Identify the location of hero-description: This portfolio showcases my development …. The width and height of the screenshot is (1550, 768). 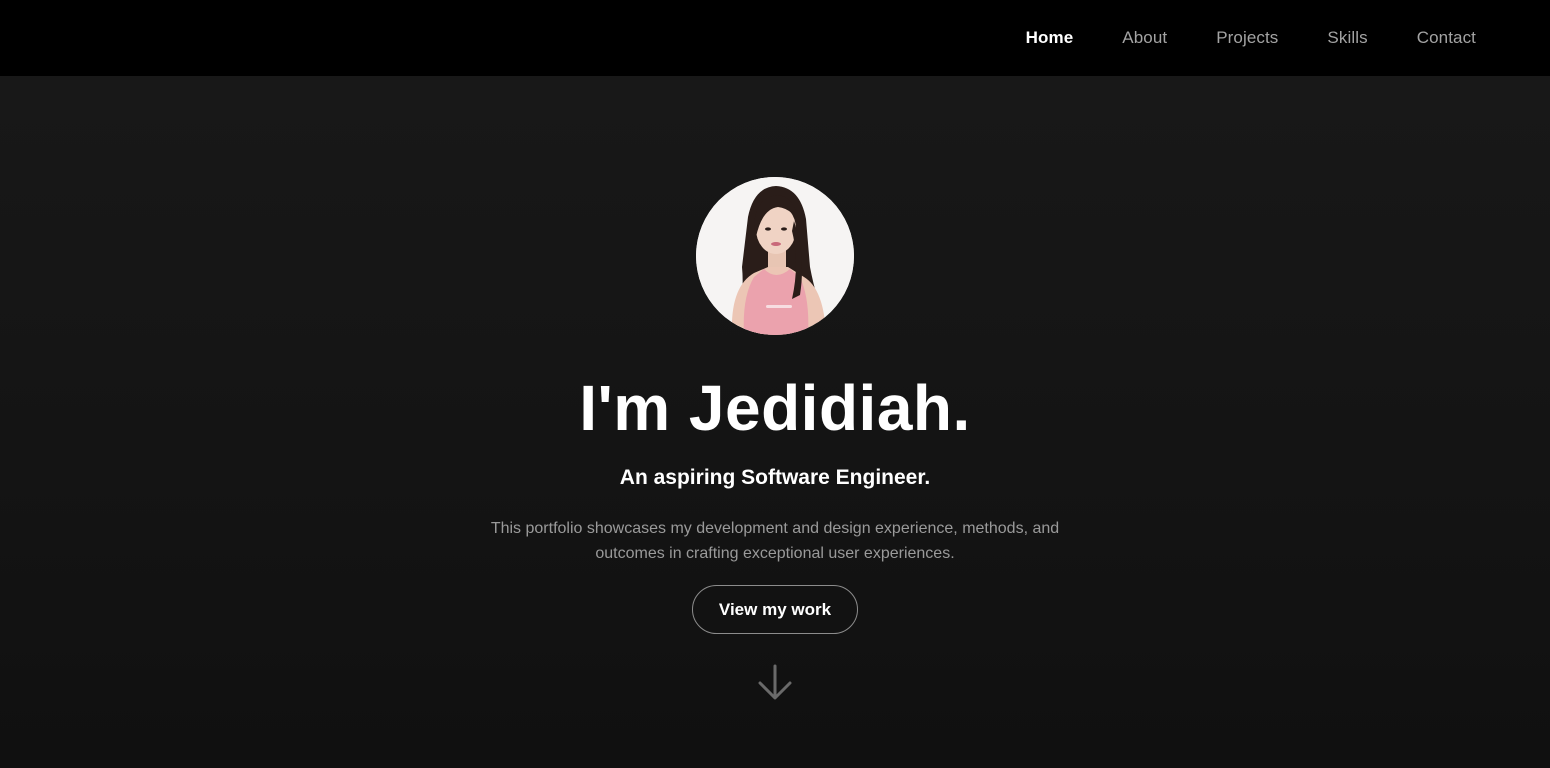
(775, 541).